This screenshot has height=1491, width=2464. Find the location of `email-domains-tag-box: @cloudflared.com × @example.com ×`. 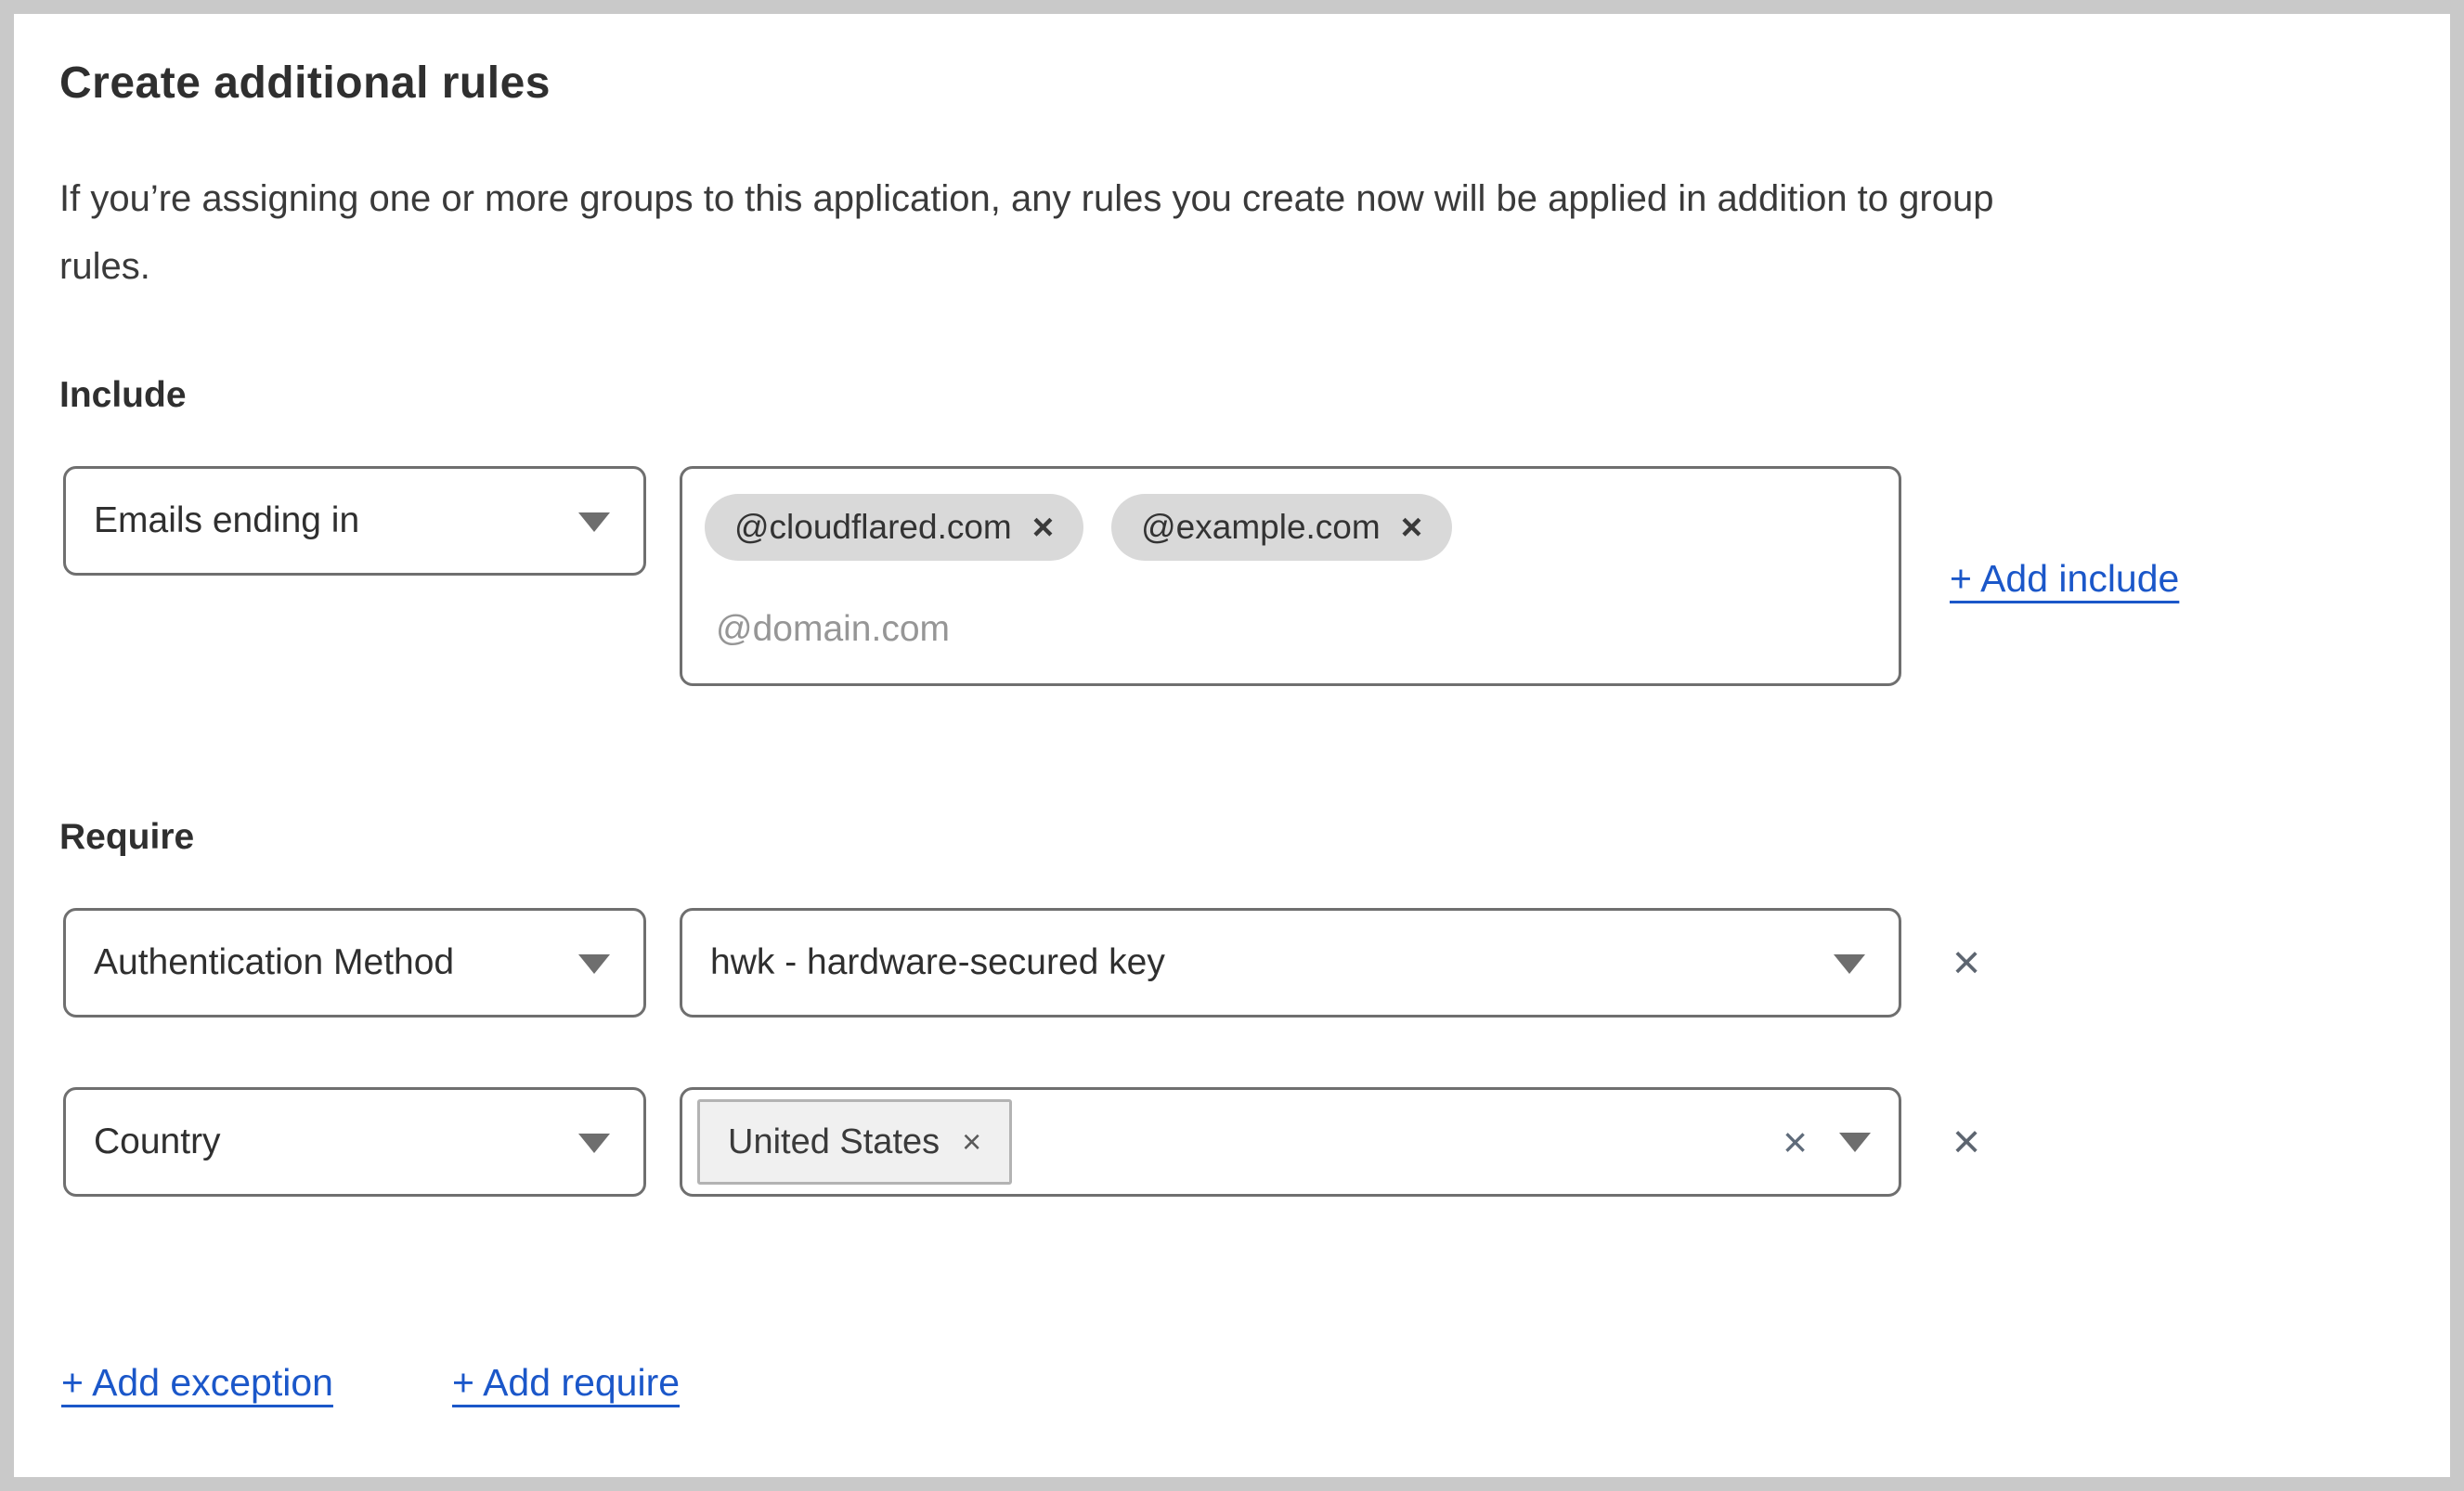

email-domains-tag-box: @cloudflared.com × @example.com × is located at coordinates (1290, 576).